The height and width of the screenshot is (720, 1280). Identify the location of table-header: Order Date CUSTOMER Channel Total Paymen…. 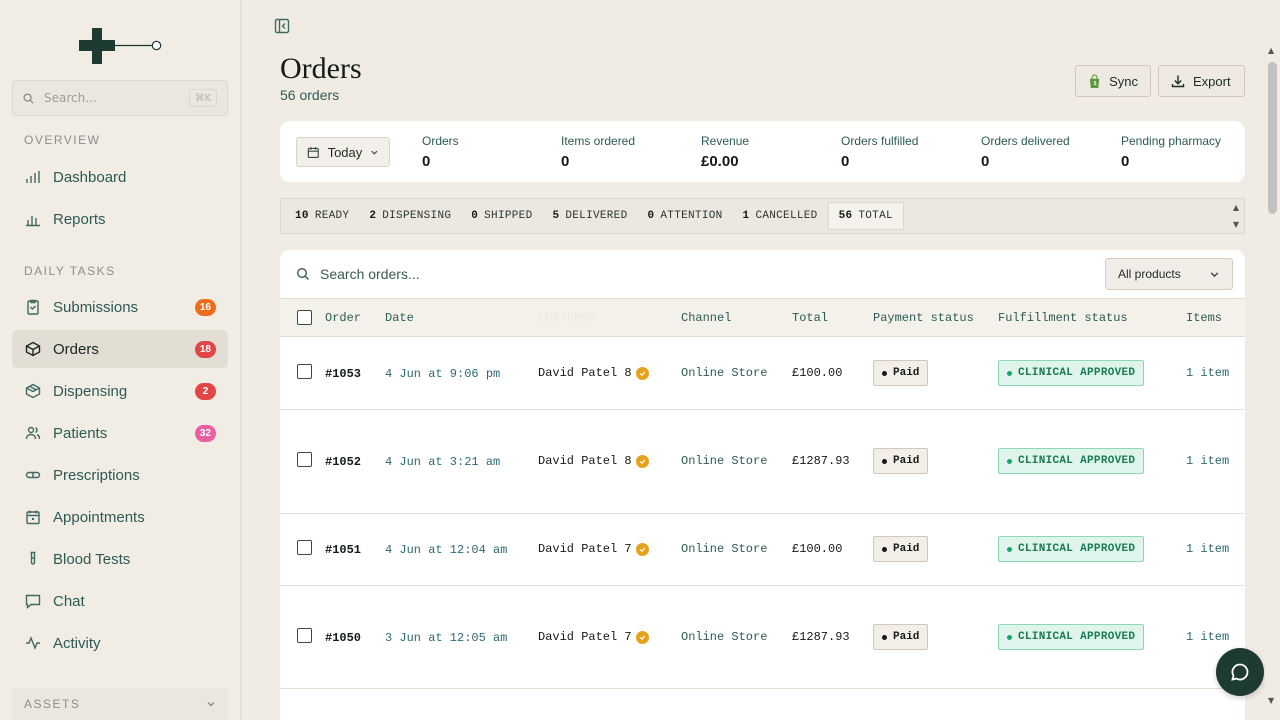
(762, 317).